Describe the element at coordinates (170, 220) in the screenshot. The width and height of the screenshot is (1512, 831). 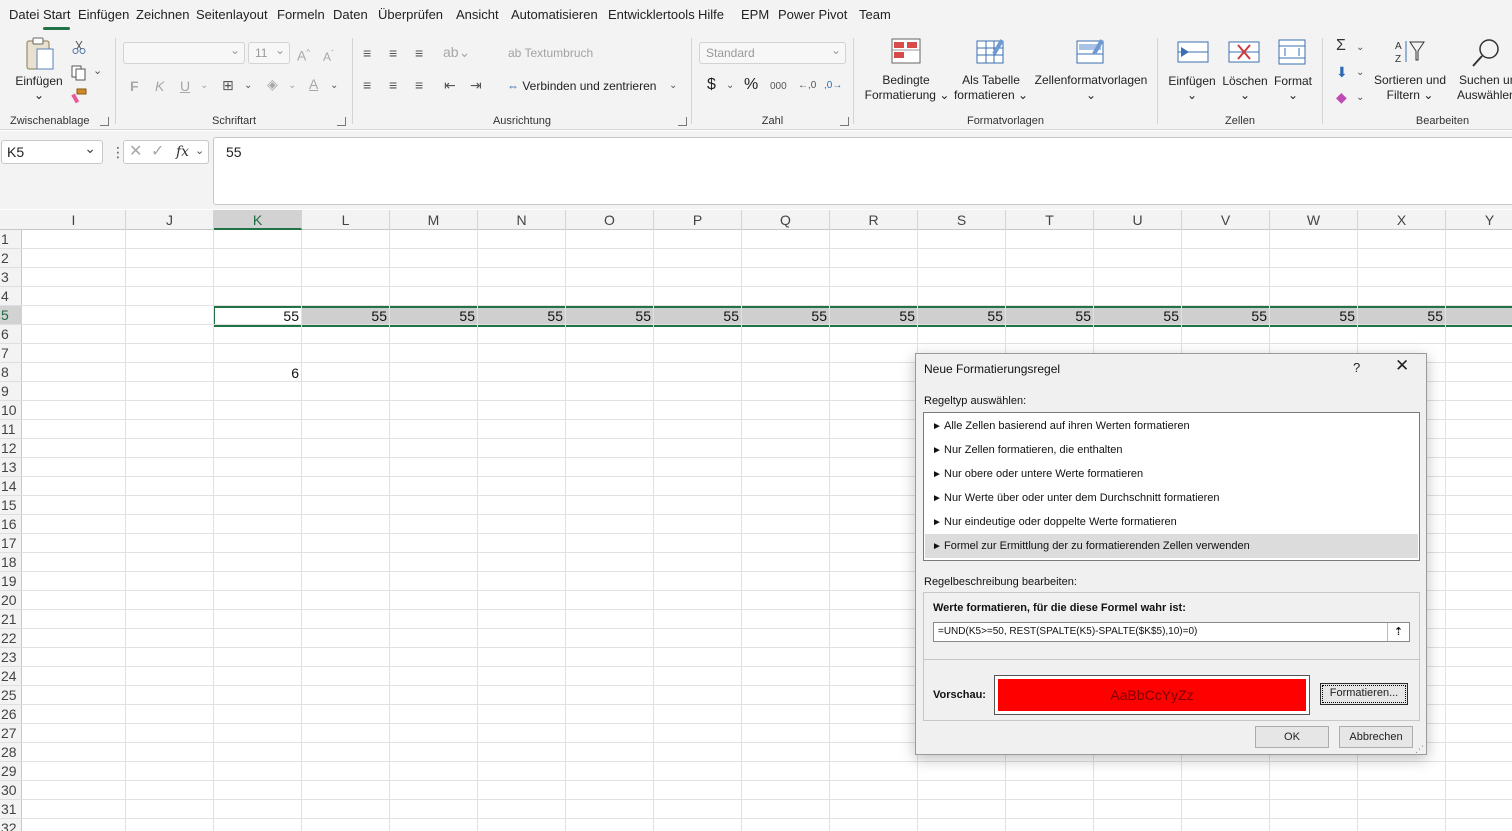
I see `column-header-j: J` at that location.